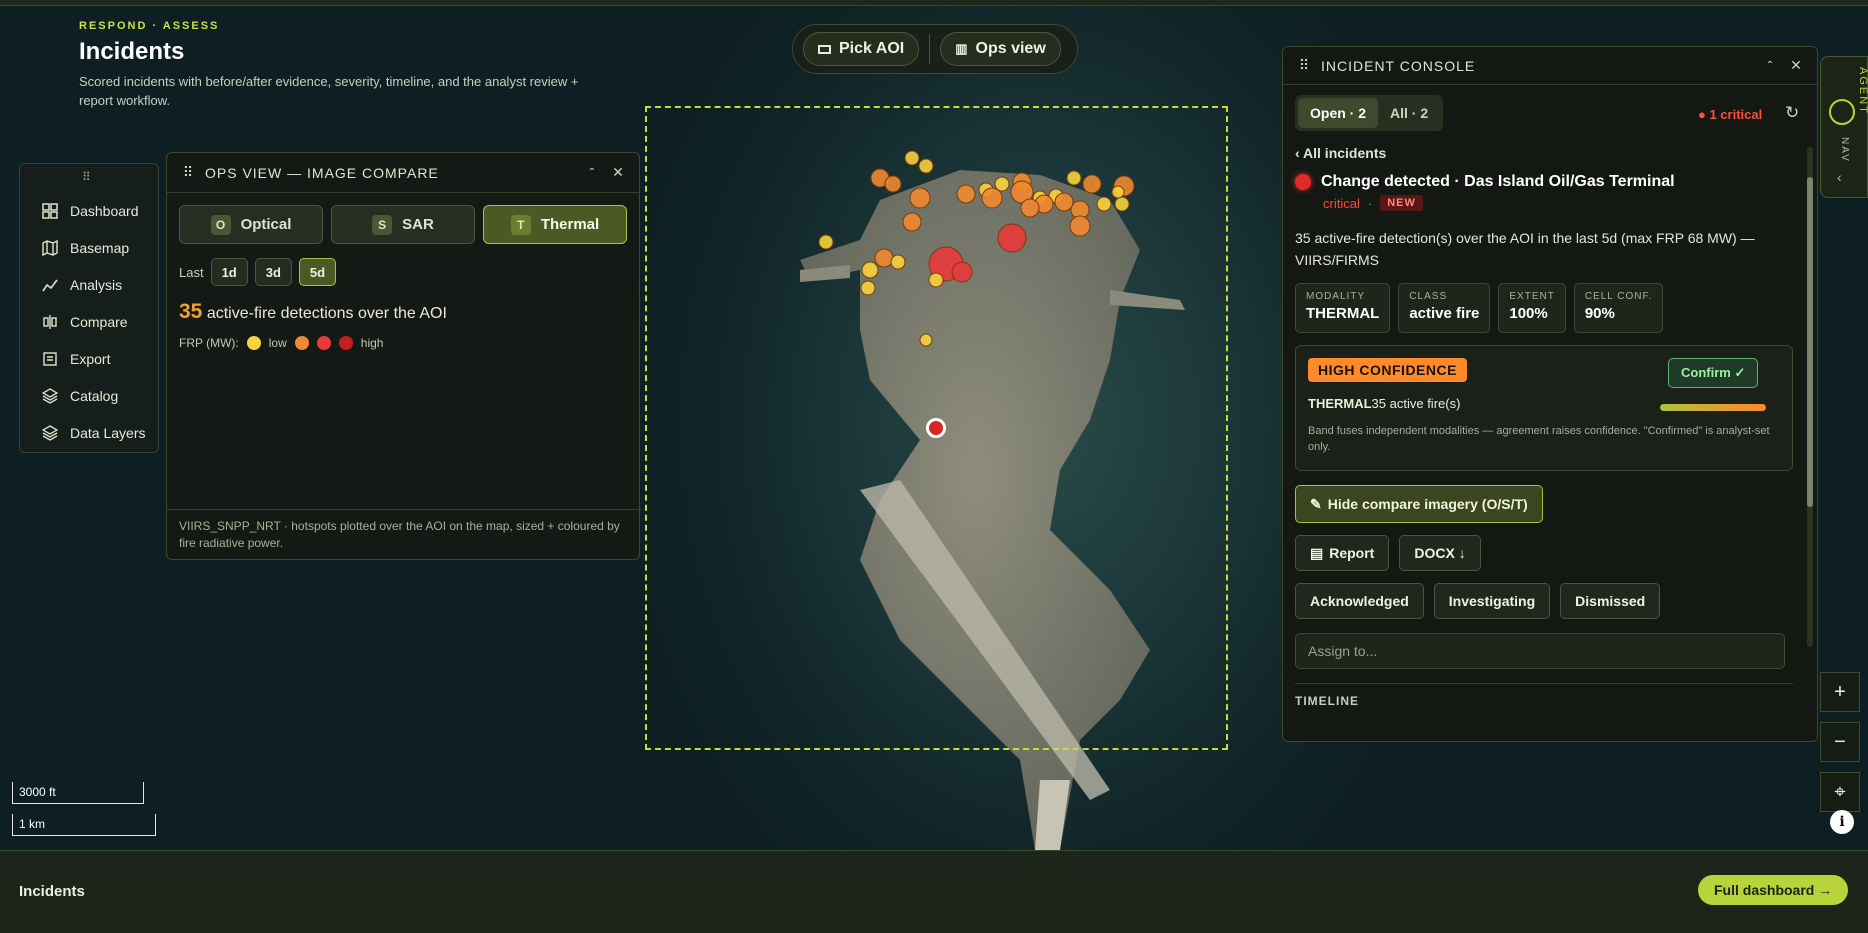 Image resolution: width=1868 pixels, height=933 pixels. I want to click on metric-label: CLASS, so click(1428, 296).